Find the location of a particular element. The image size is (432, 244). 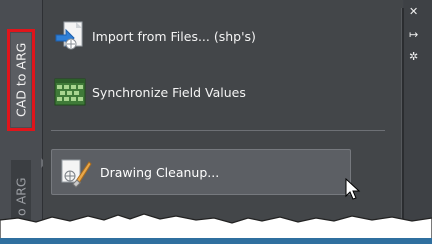

import-from-files-button: Import from Files... (shp's) is located at coordinates (219, 36).